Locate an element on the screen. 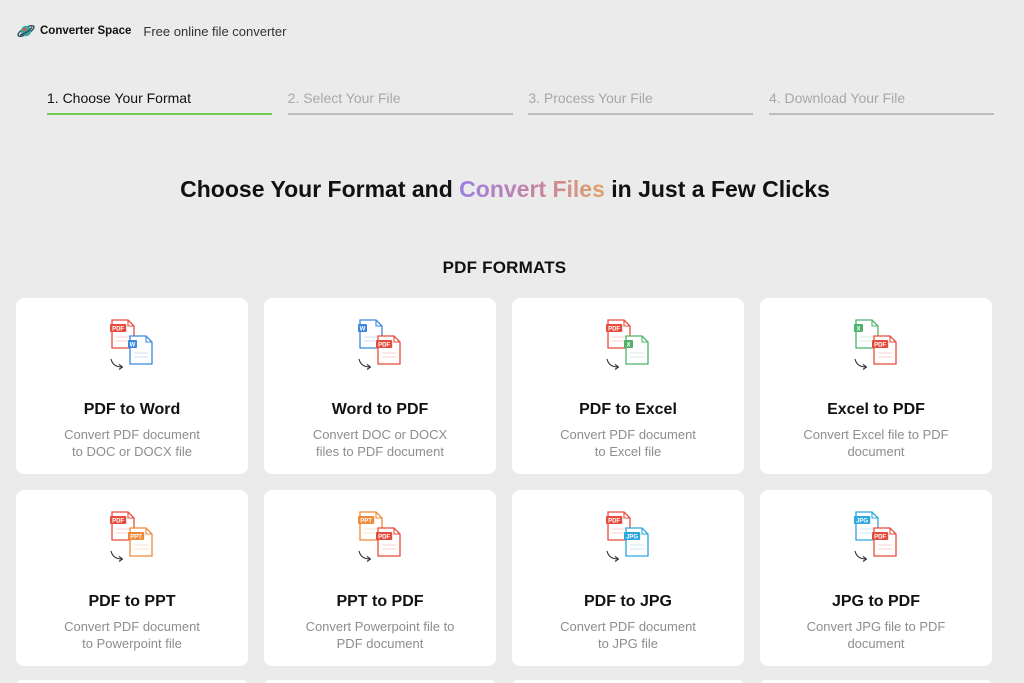 The height and width of the screenshot is (683, 1024). step-select-file: 2. Select Your File is located at coordinates (400, 100).